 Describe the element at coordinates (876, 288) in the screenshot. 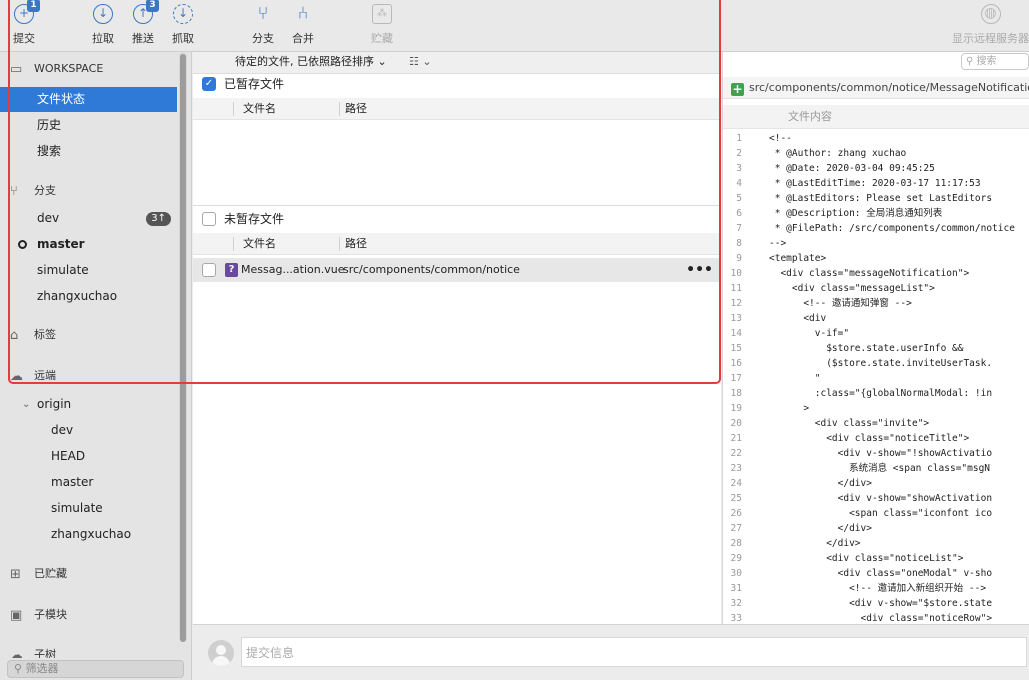

I see `code-line: 11 <div class="messageList">` at that location.